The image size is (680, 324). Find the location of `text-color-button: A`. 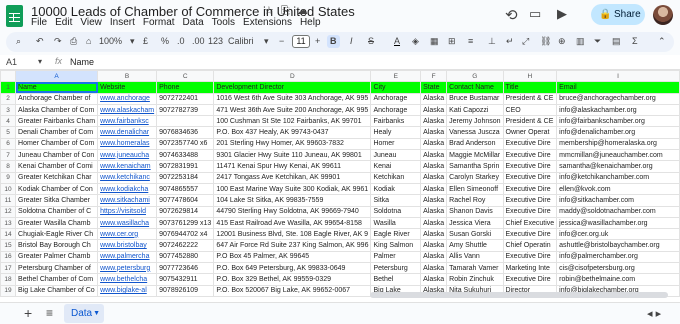

text-color-button: A is located at coordinates (397, 41).